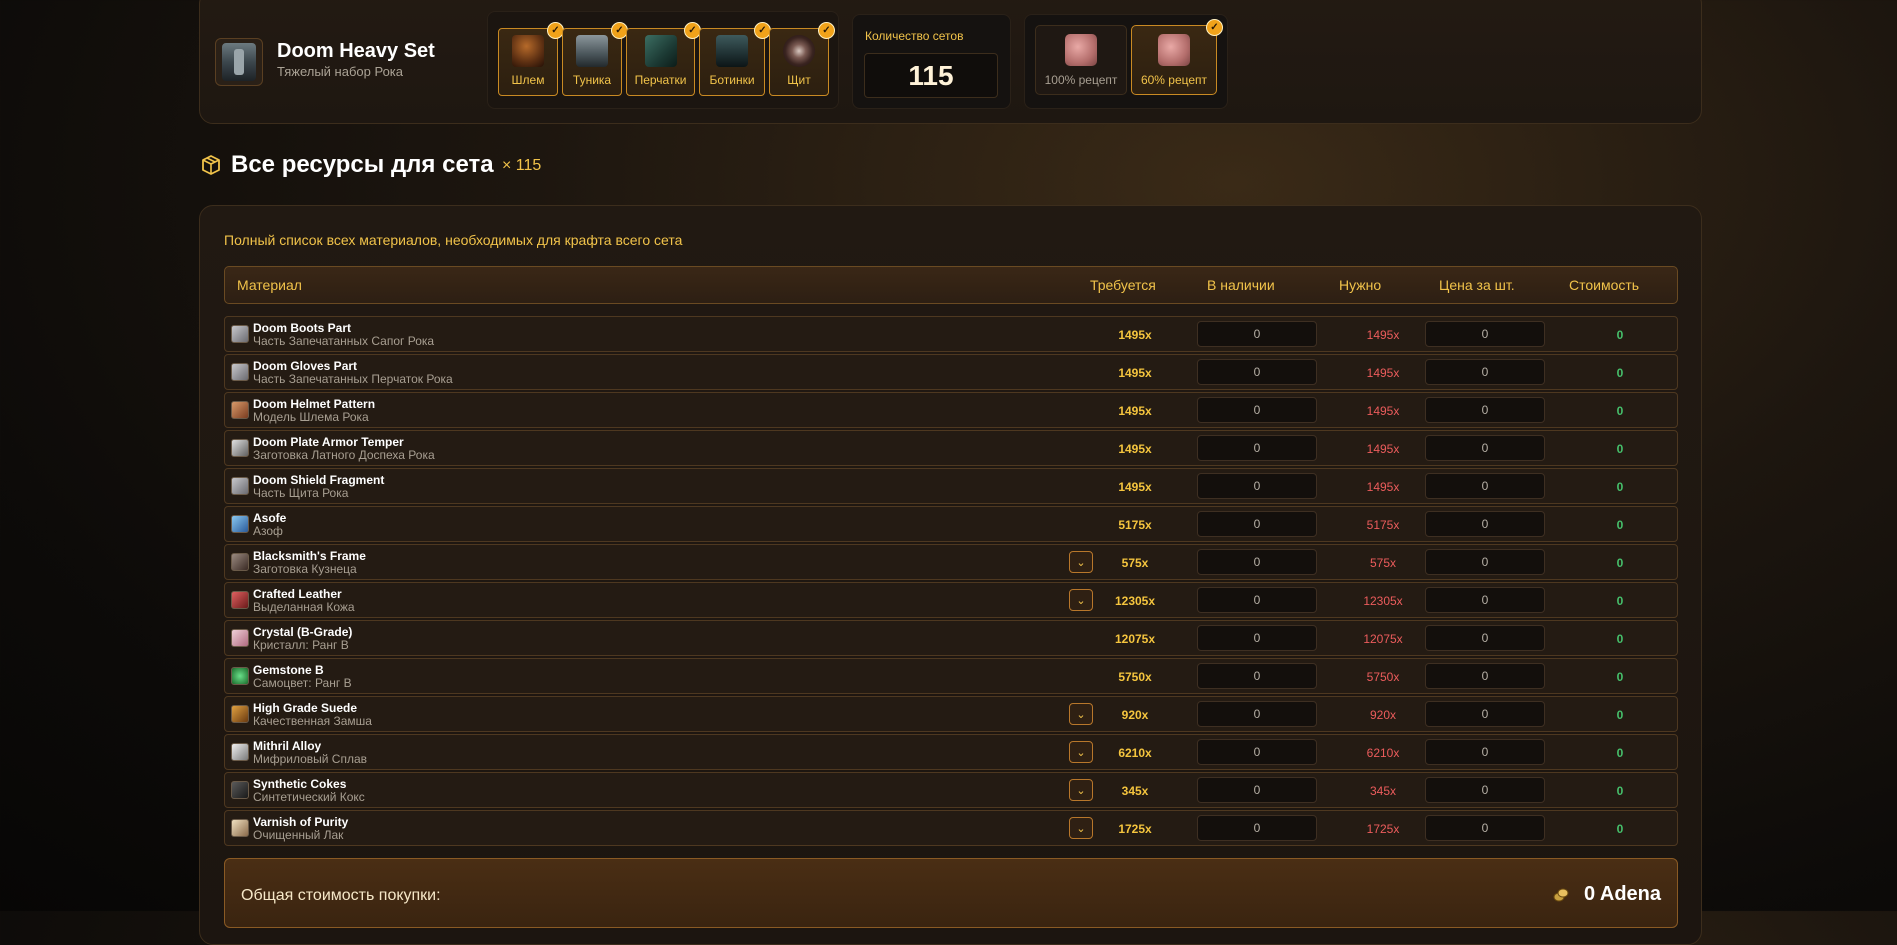 Image resolution: width=1897 pixels, height=945 pixels. Describe the element at coordinates (1383, 563) in the screenshot. I see `needed-amount: 575x` at that location.